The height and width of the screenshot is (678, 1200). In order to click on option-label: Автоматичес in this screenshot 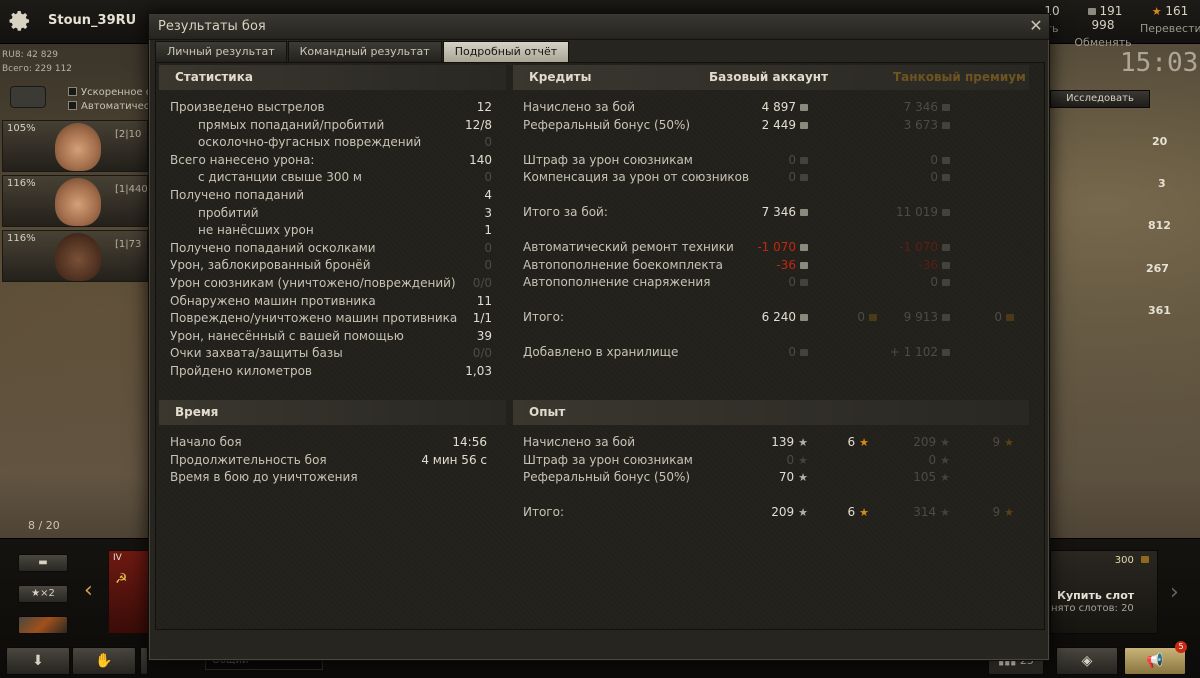, I will do `click(115, 106)`.